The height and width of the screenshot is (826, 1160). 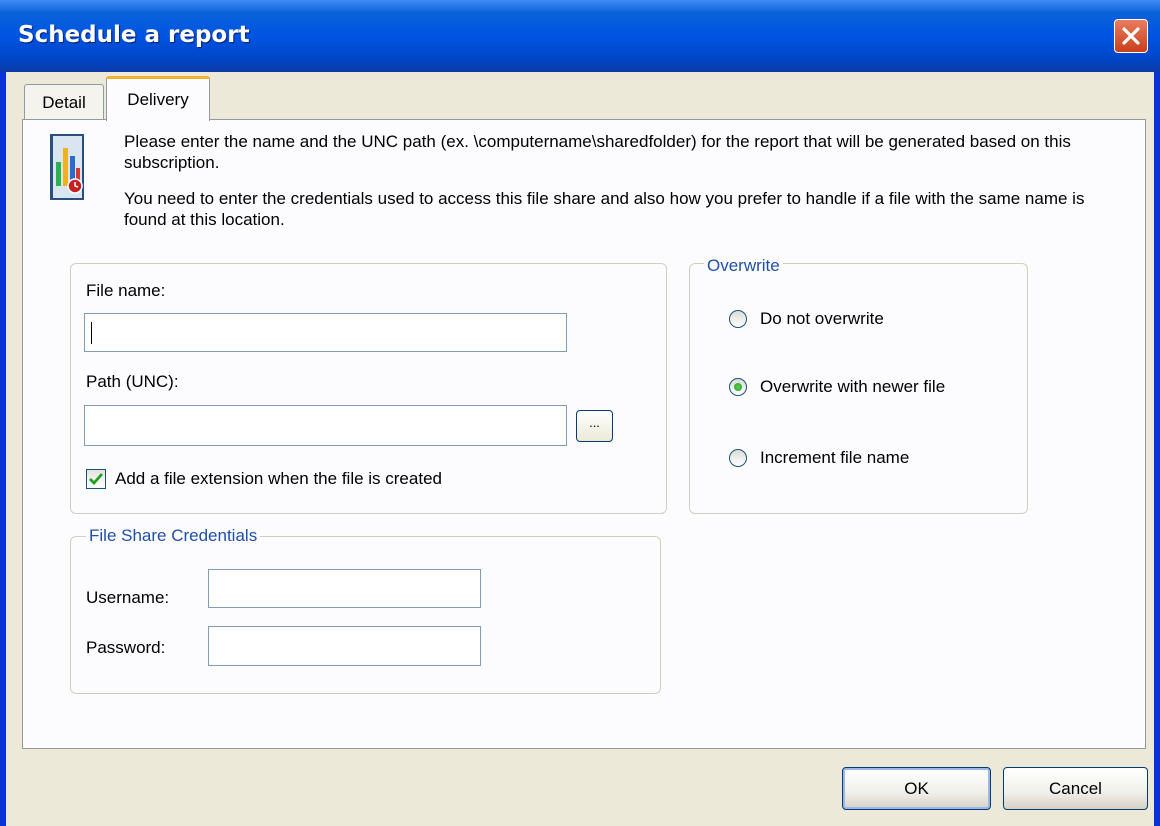 What do you see at coordinates (126, 290) in the screenshot?
I see `file-name-label: File name:` at bounding box center [126, 290].